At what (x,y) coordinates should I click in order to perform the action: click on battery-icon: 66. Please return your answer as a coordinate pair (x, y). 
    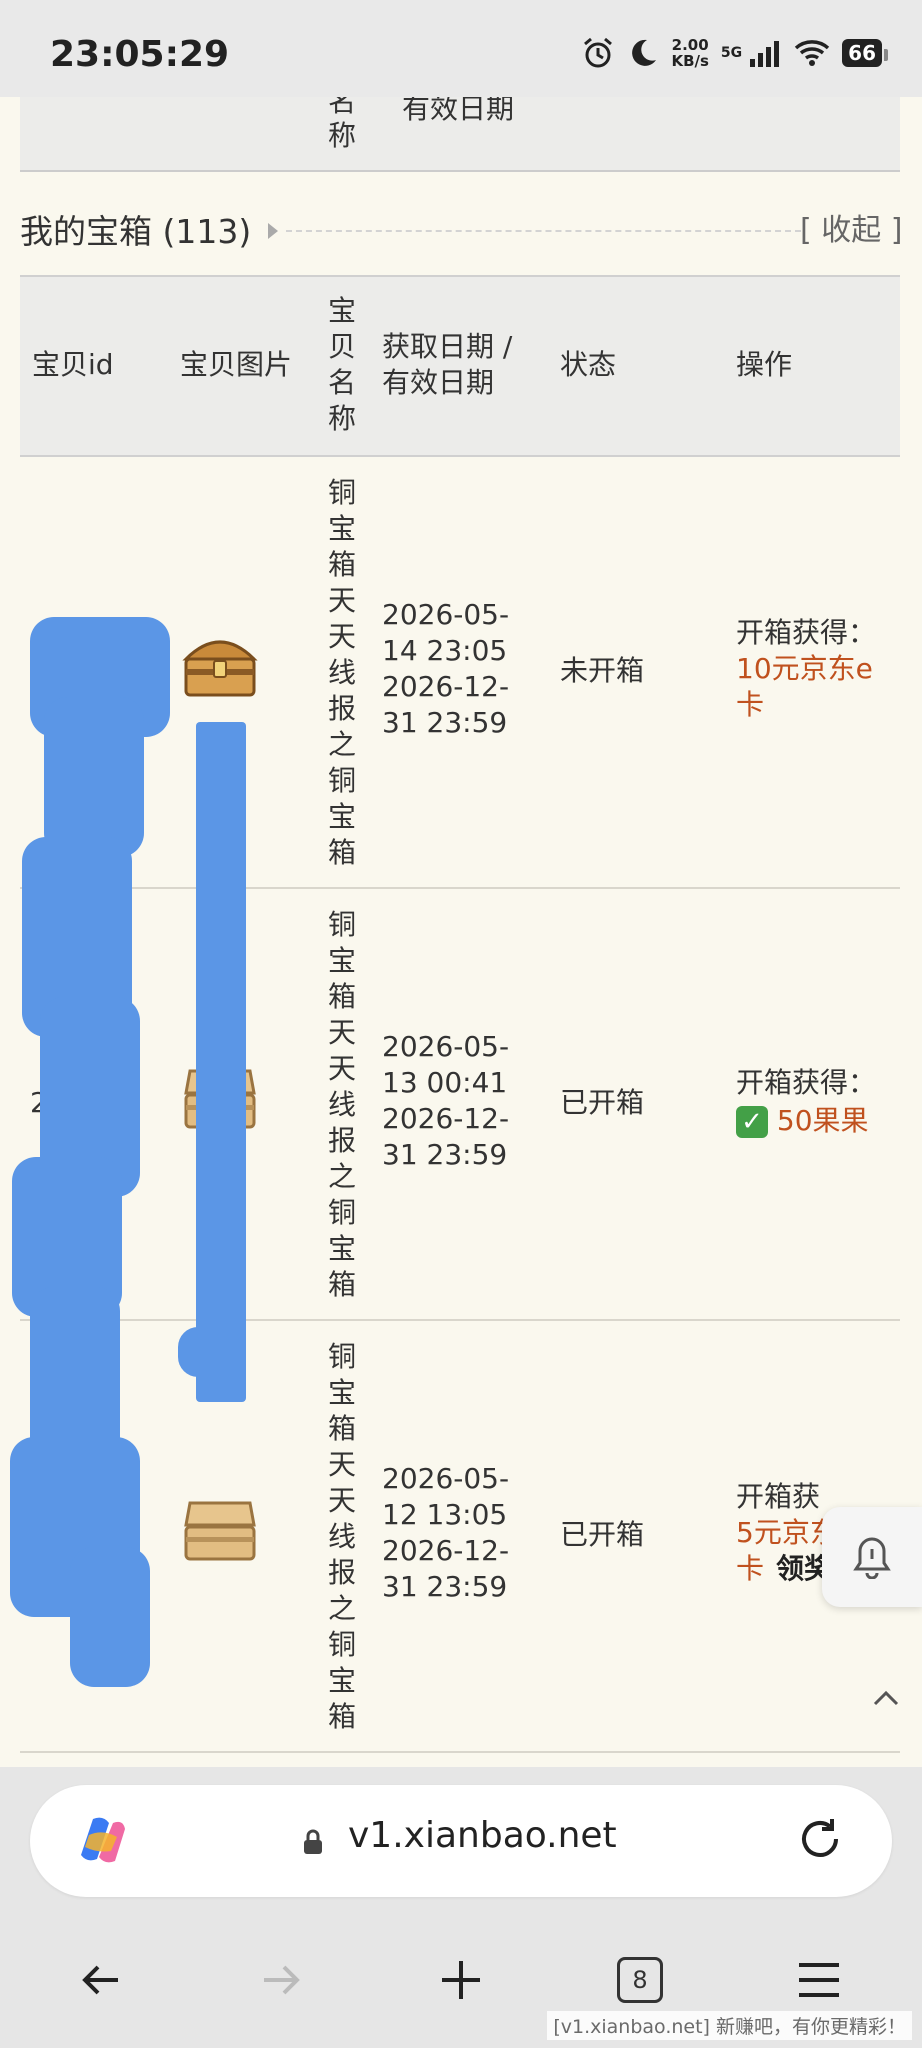
    Looking at the image, I should click on (865, 53).